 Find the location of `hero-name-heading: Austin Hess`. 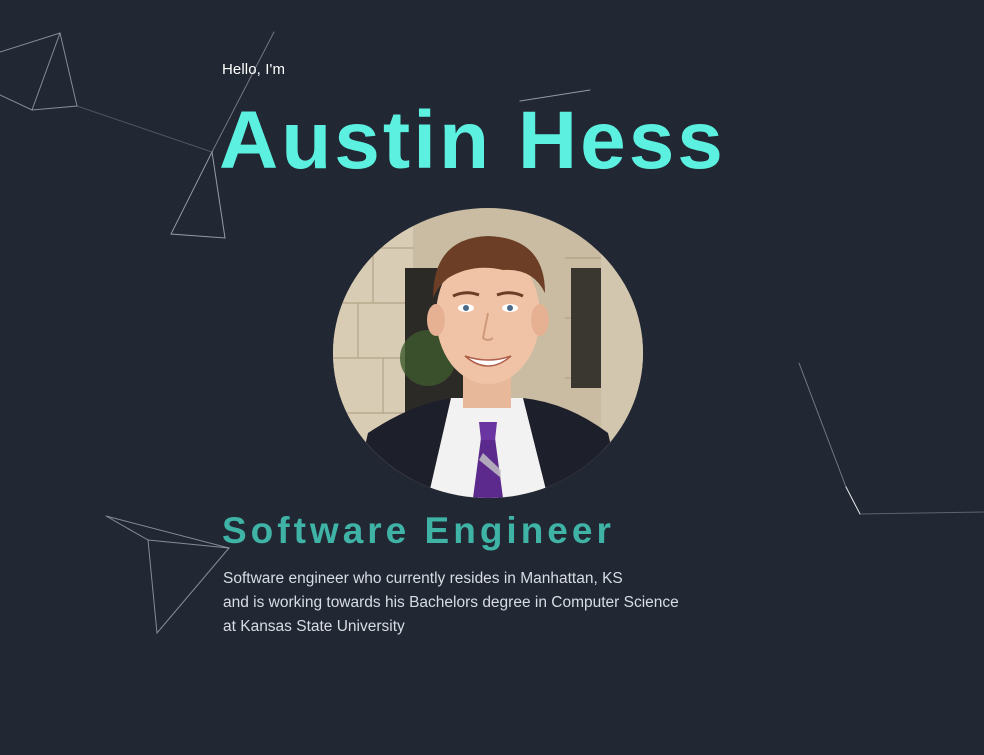

hero-name-heading: Austin Hess is located at coordinates (472, 140).